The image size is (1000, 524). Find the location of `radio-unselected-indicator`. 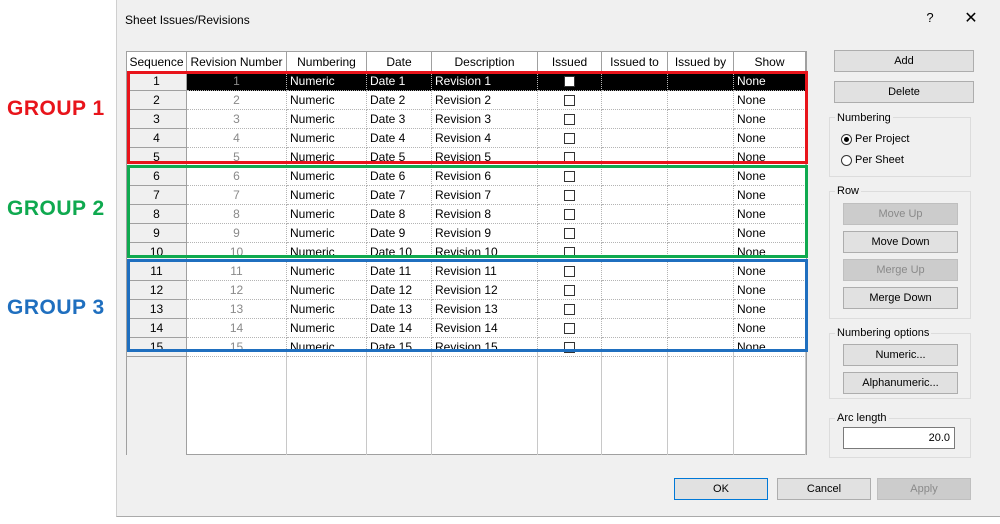

radio-unselected-indicator is located at coordinates (846, 160).